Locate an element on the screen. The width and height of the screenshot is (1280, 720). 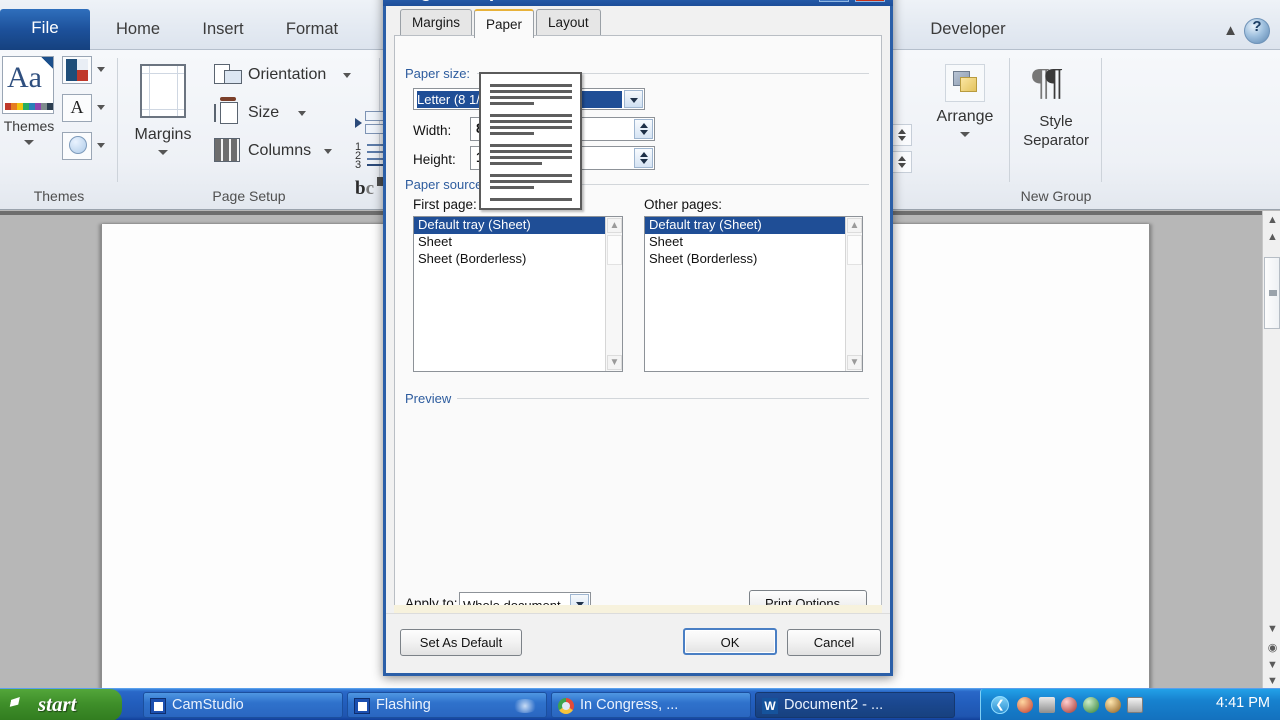
tab-format: Format is located at coordinates (312, 29).